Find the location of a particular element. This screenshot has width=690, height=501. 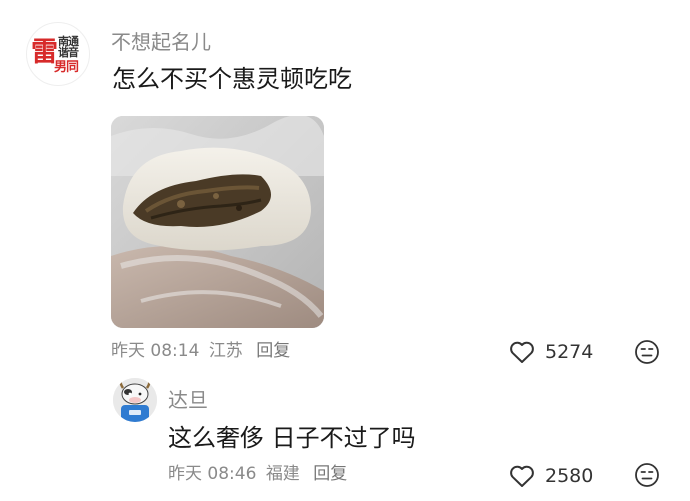

comment-image is located at coordinates (217, 222).